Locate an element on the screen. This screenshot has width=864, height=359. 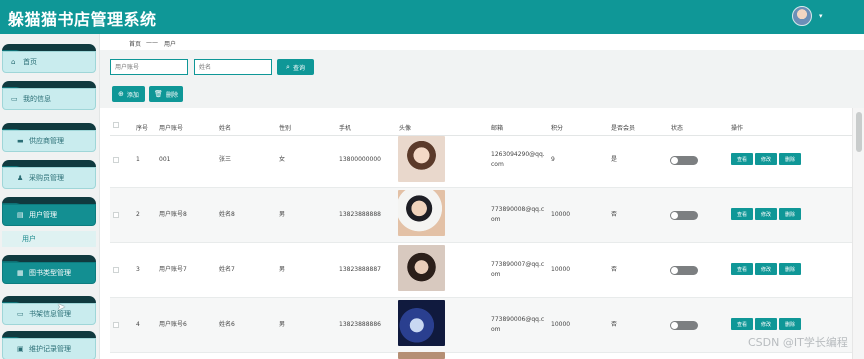
sidebar-item-my-info: ▭ 我的信息 is located at coordinates (49, 97).